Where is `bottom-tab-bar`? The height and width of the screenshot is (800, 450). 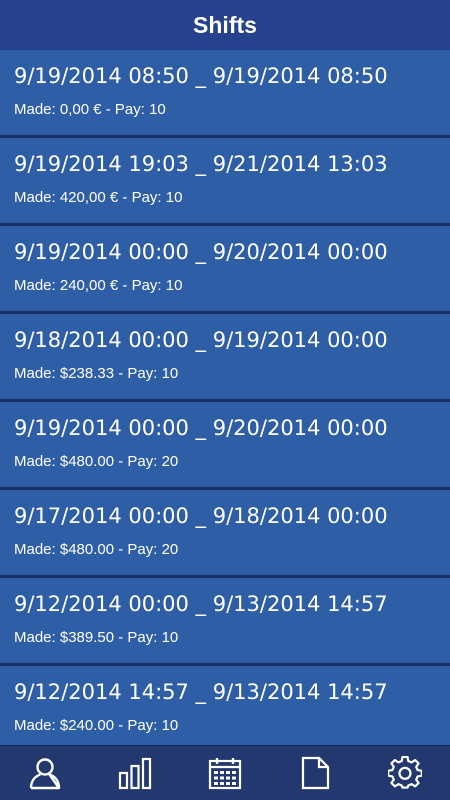
bottom-tab-bar is located at coordinates (225, 772).